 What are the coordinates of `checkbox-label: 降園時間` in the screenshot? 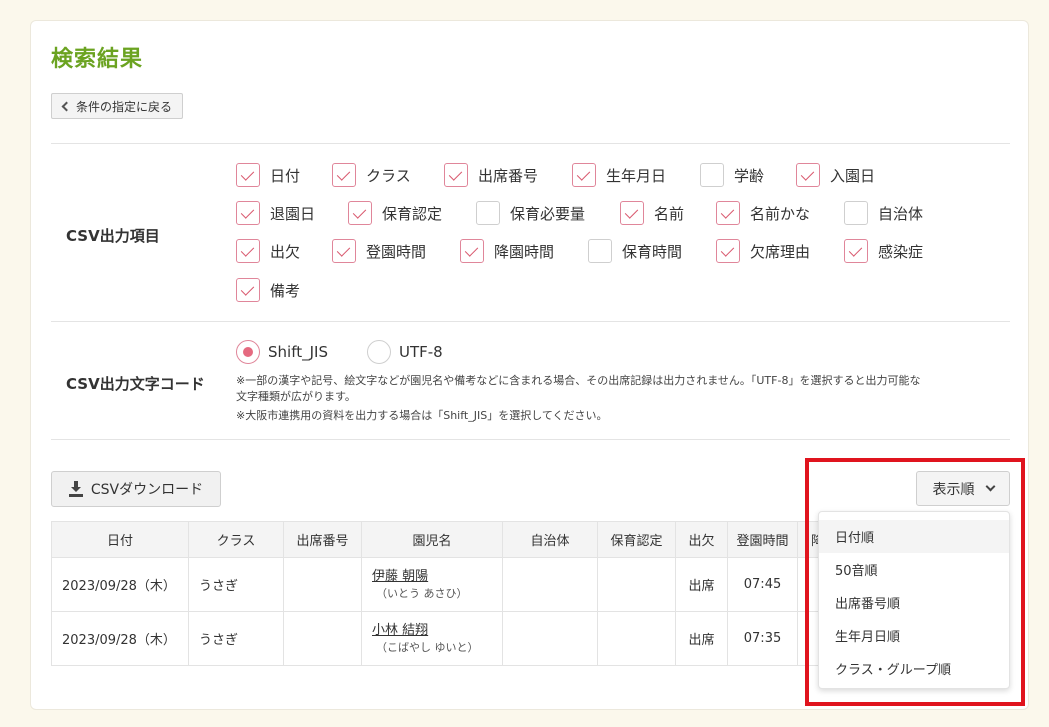 It's located at (524, 251).